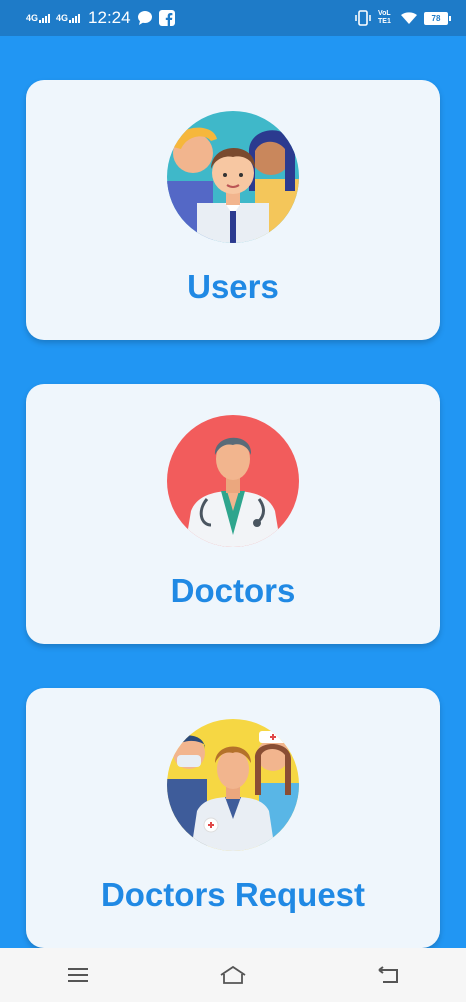 This screenshot has width=466, height=1002. I want to click on doctors-label: Doctors, so click(233, 590).